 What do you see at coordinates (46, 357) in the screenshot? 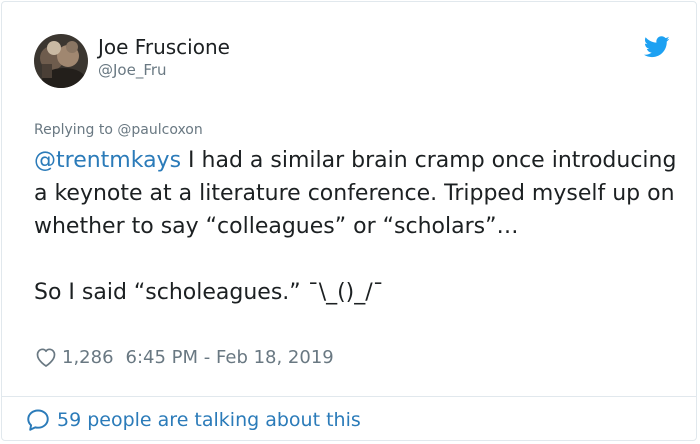
I see `heart-icon` at bounding box center [46, 357].